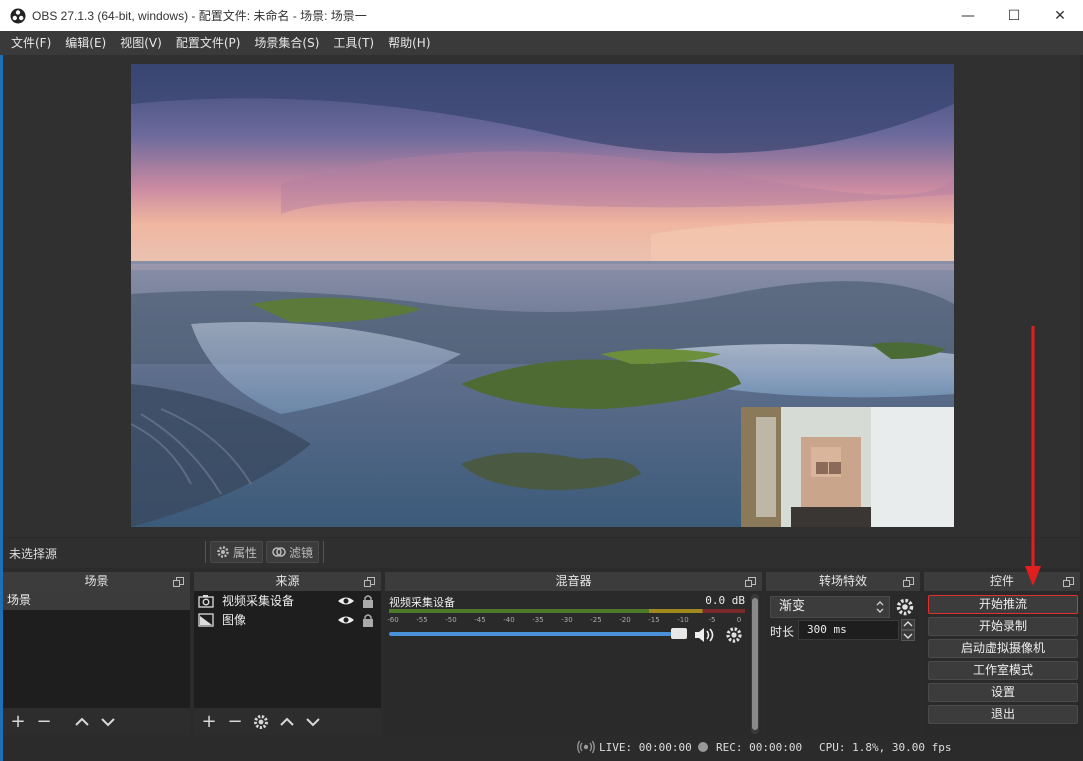  I want to click on volume-slider-handle, so click(679, 633).